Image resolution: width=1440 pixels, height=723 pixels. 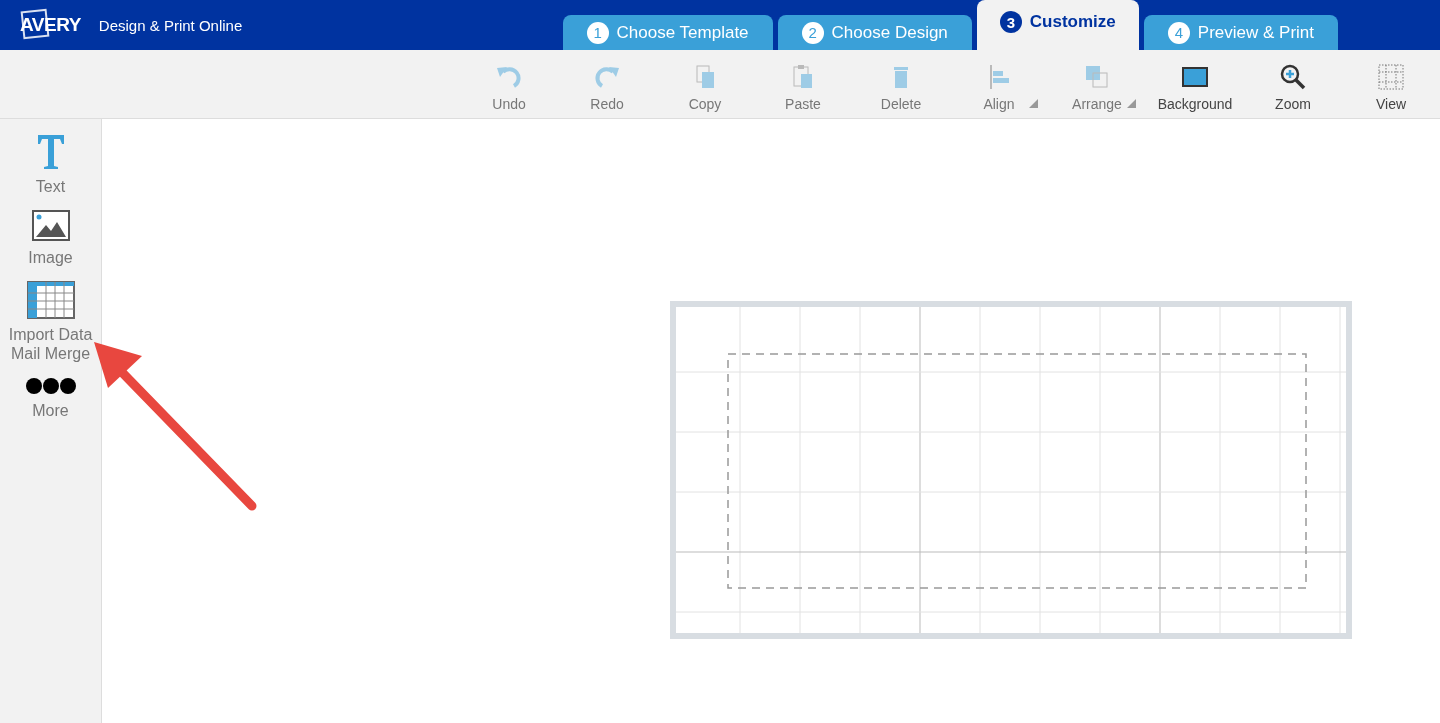 I want to click on sidebar-item: Text, so click(x=50, y=164).